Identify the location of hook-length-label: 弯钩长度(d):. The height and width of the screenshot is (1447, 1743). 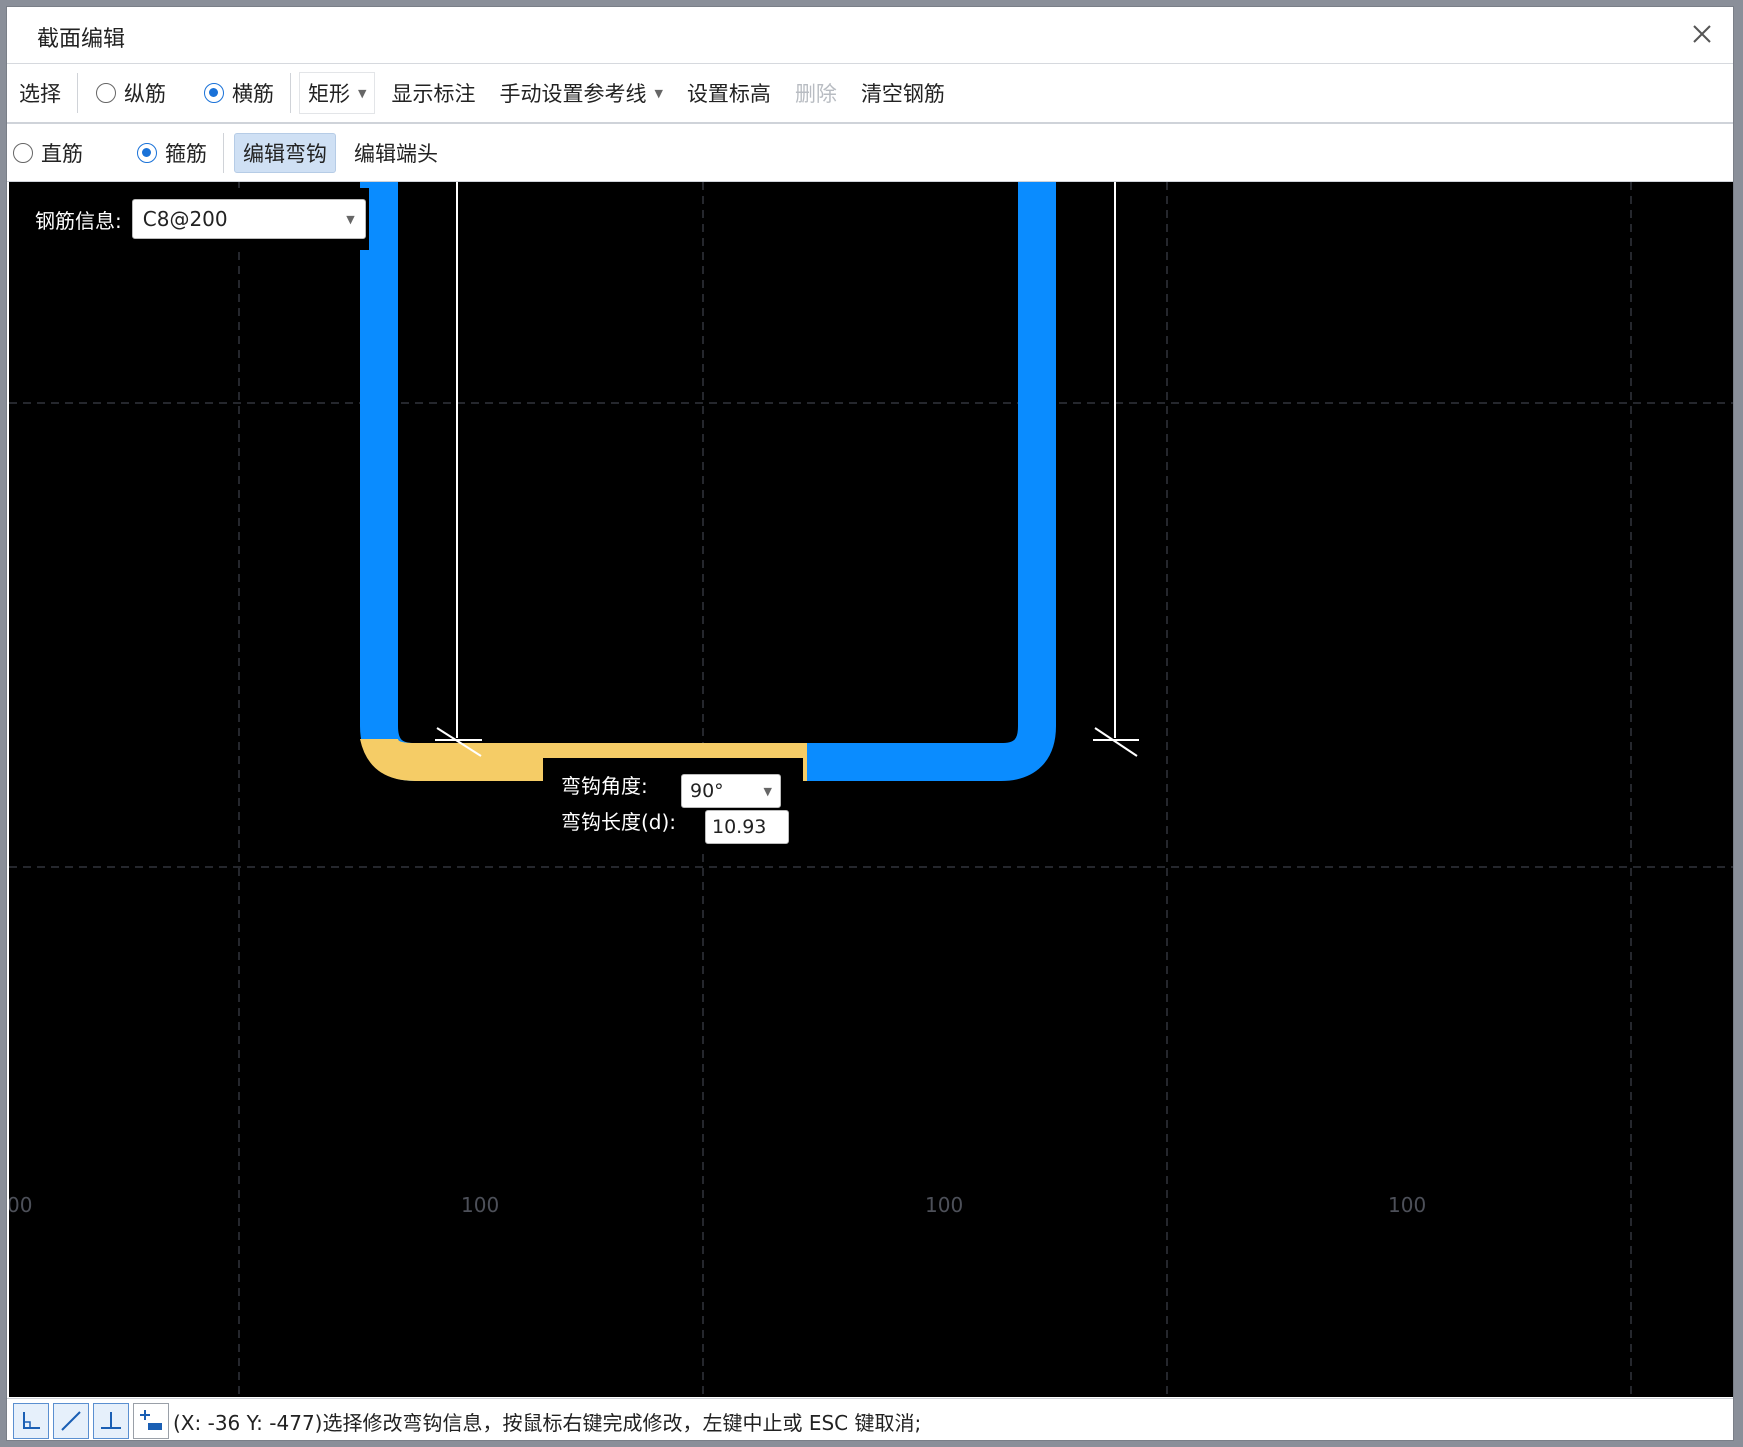
(619, 822).